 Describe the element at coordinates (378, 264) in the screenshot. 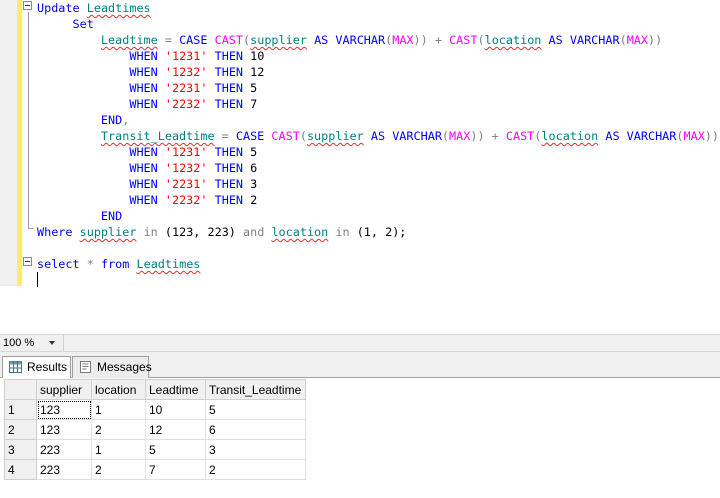

I see `code-line: select * from Leadtimes` at that location.